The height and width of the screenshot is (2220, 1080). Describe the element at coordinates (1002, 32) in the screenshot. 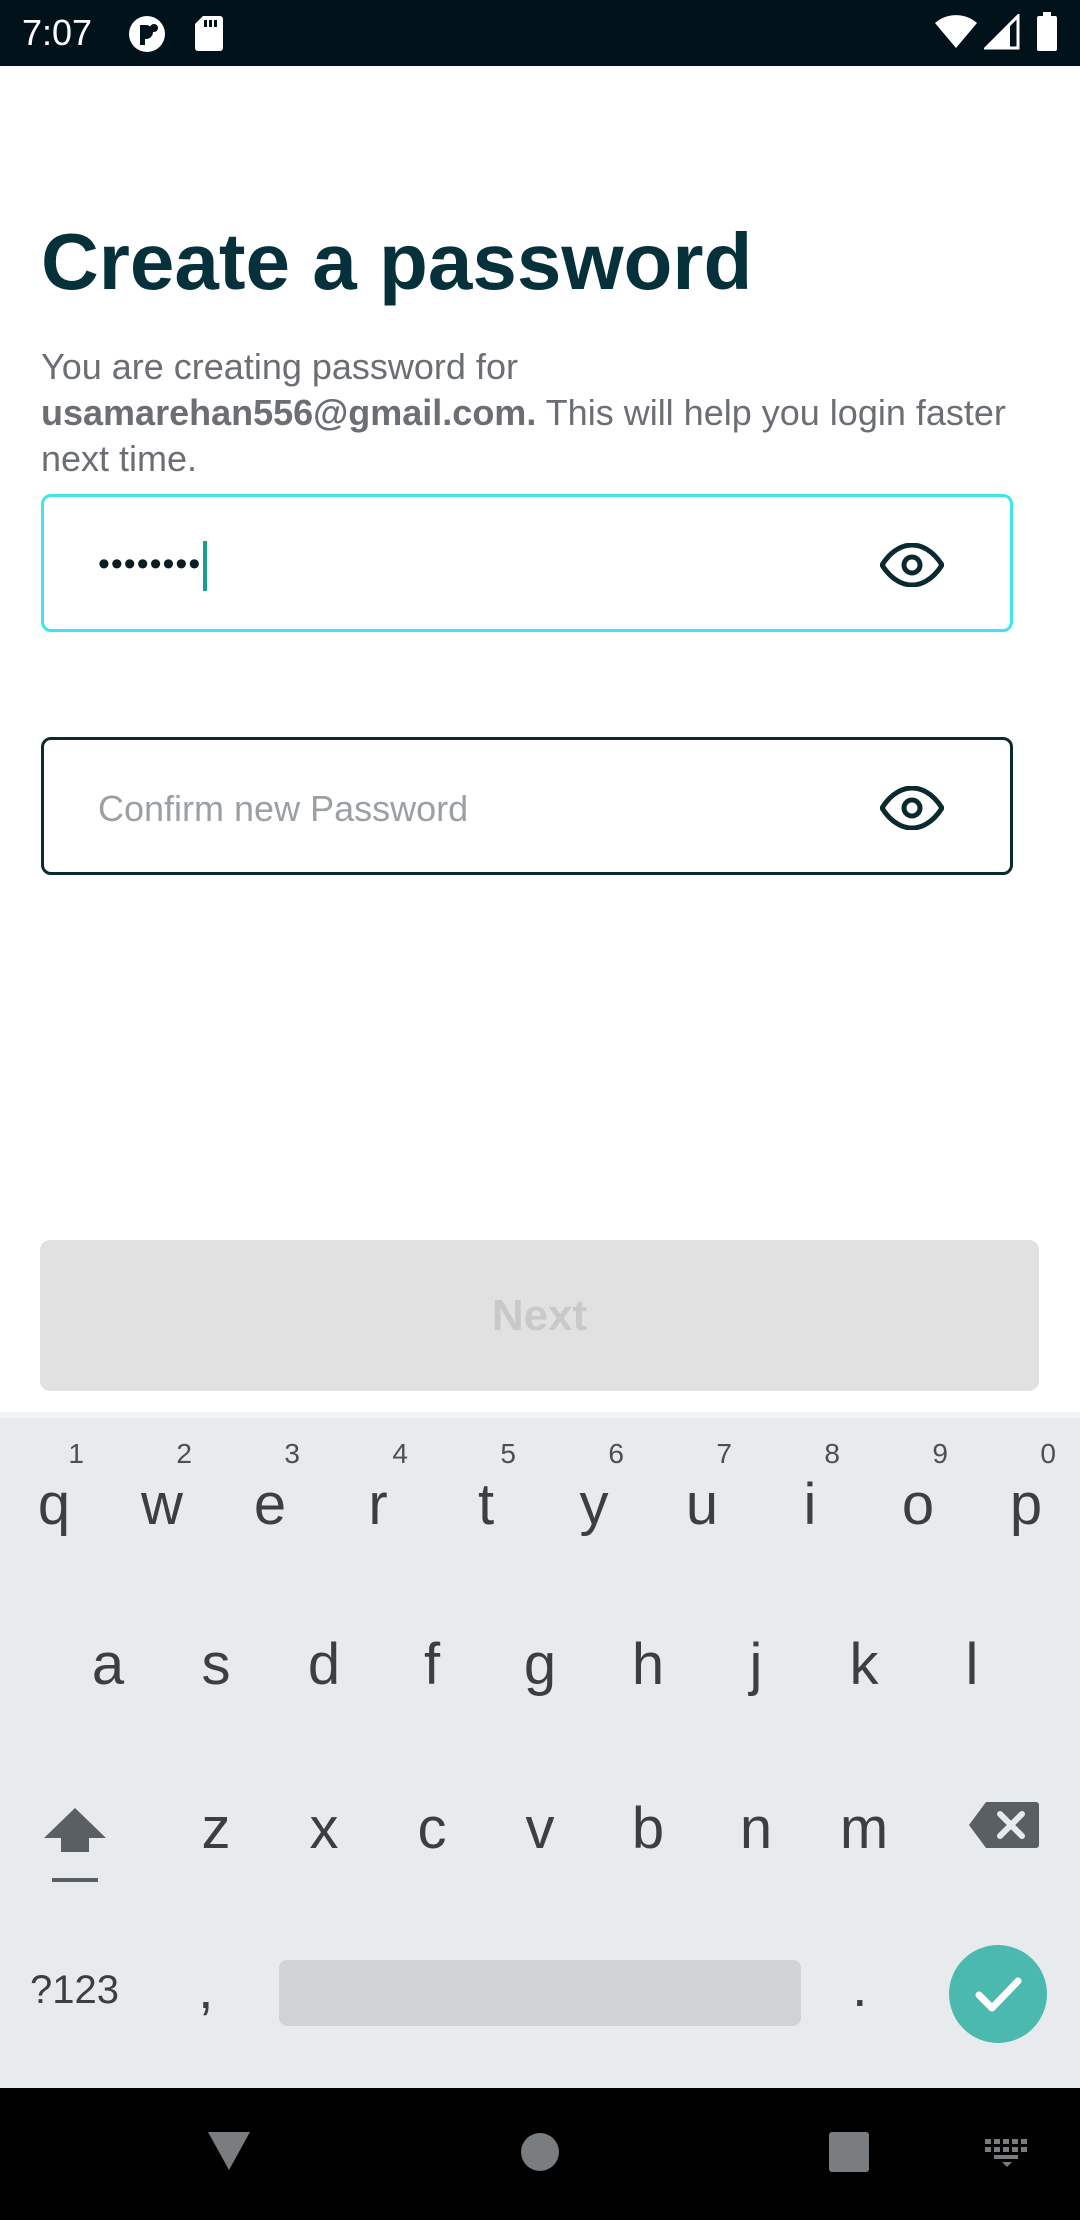

I see `cell-signal-icon` at that location.